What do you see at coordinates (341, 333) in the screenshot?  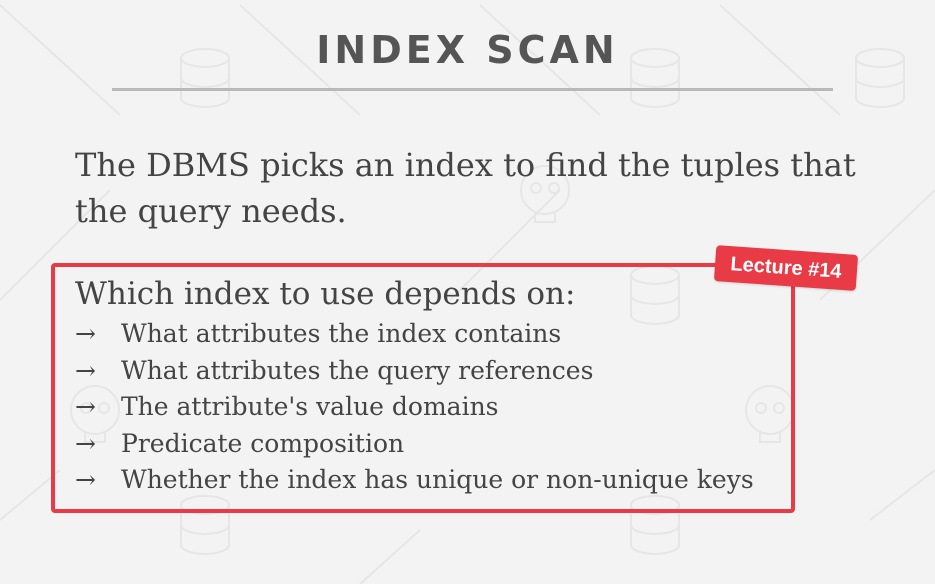 I see `list-item-text: What attributes the index contains` at bounding box center [341, 333].